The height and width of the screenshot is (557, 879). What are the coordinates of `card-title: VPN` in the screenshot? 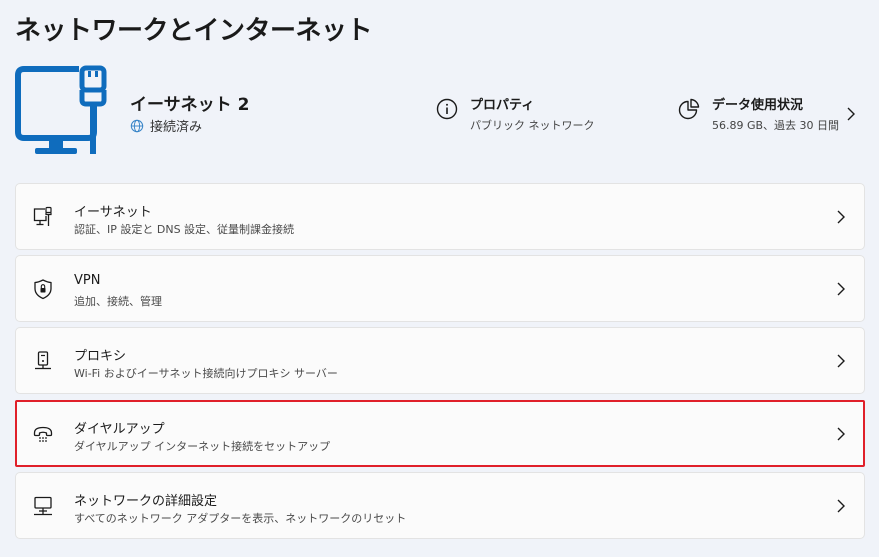 It's located at (87, 280).